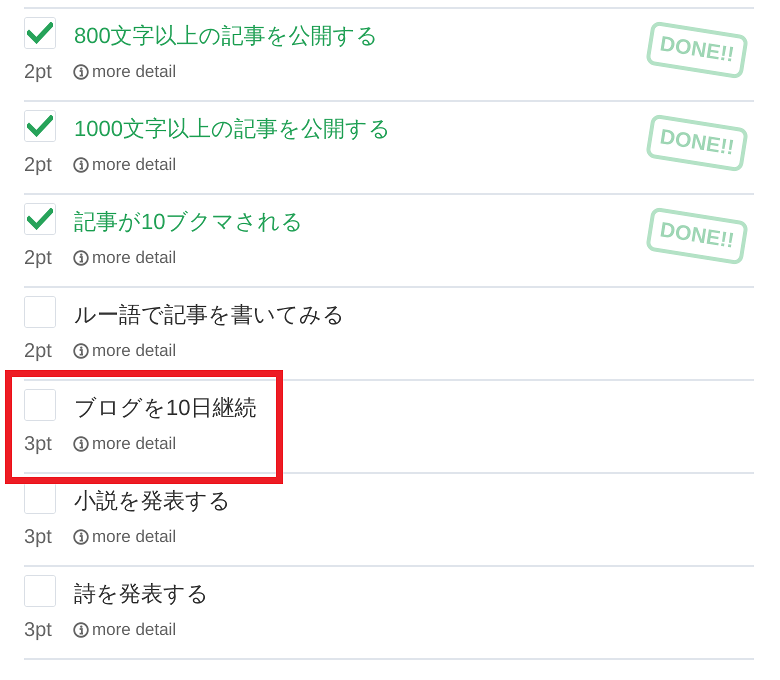 The width and height of the screenshot is (780, 680). I want to click on task-title: ルー語で記事を書いてみる, so click(209, 314).